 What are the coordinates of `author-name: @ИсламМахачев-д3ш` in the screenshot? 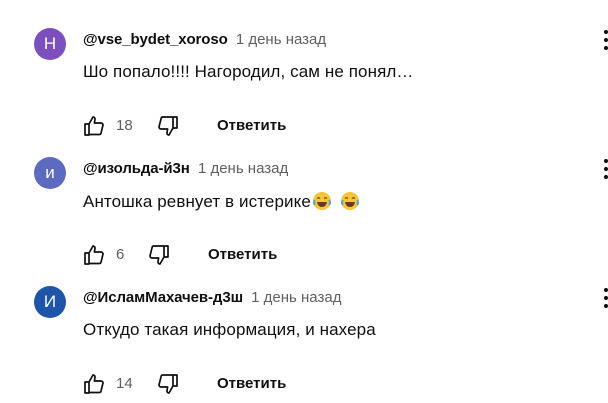 It's located at (163, 297).